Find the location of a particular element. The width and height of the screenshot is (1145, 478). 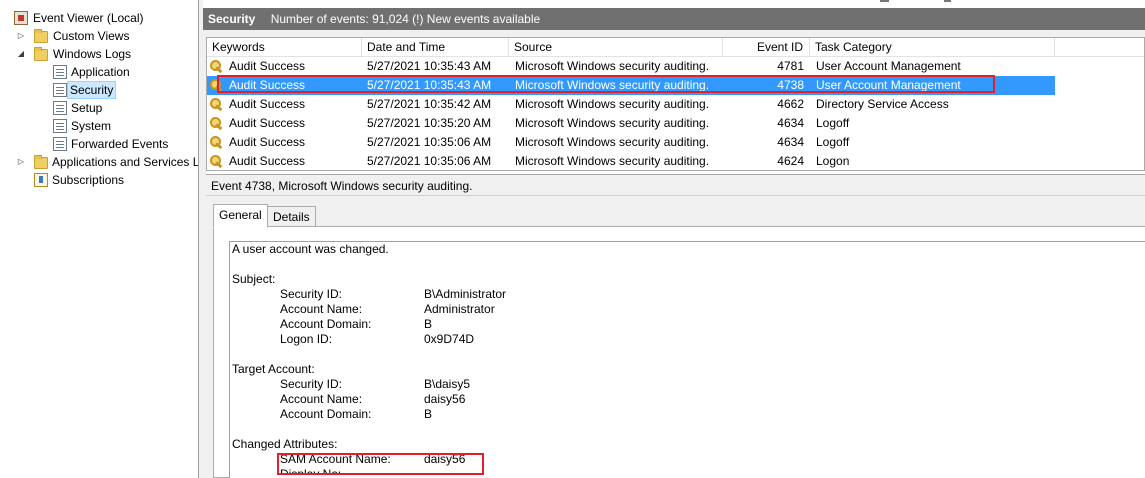

tree-item-system: System is located at coordinates (99, 126).